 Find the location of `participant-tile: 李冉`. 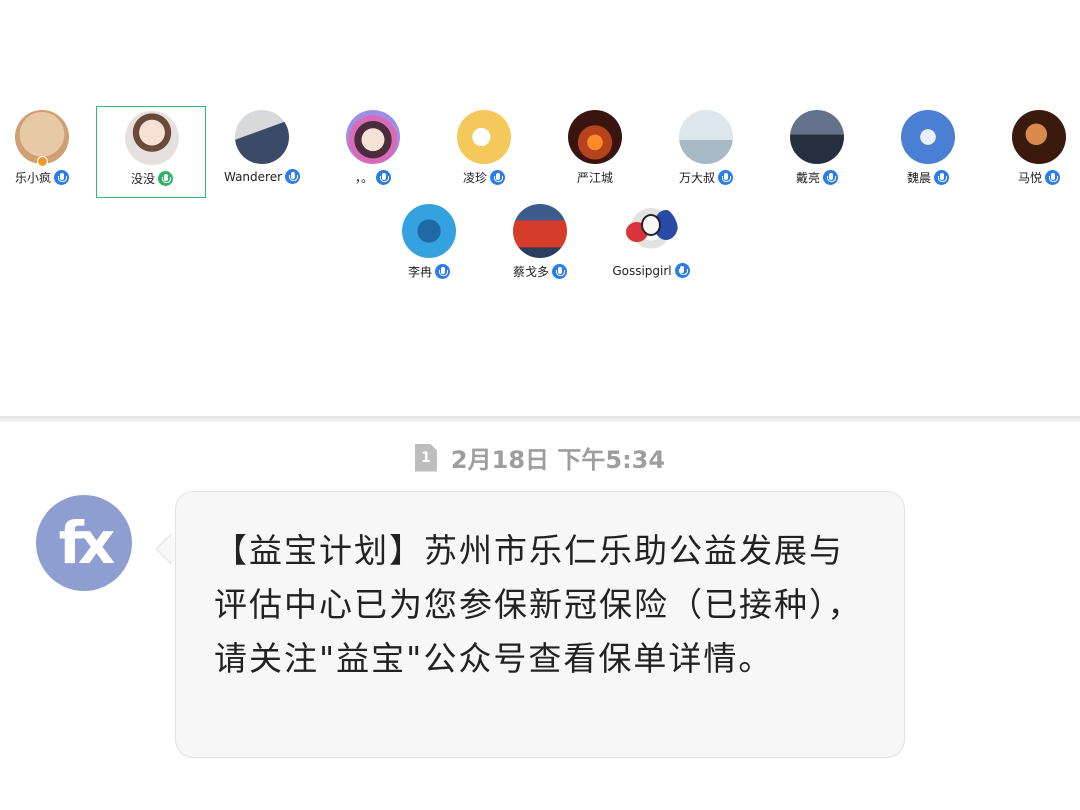

participant-tile: 李冉 is located at coordinates (429, 246).